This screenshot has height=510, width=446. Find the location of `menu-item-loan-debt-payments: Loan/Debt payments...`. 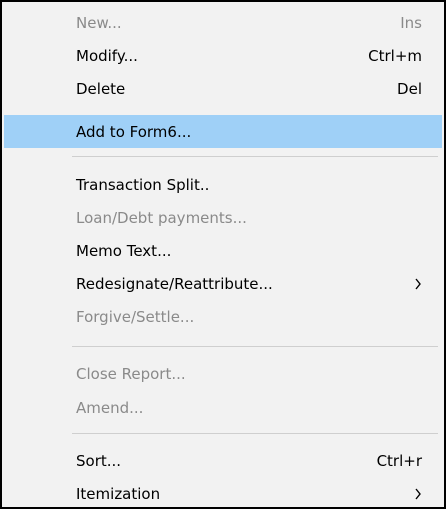

menu-item-loan-debt-payments: Loan/Debt payments... is located at coordinates (223, 217).